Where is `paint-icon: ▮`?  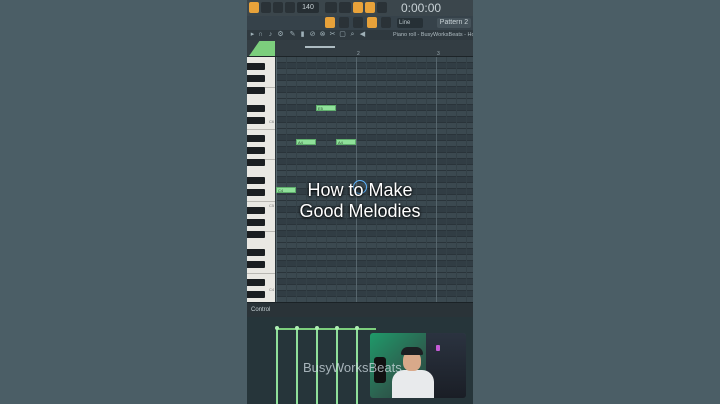 paint-icon: ▮ is located at coordinates (302, 34).